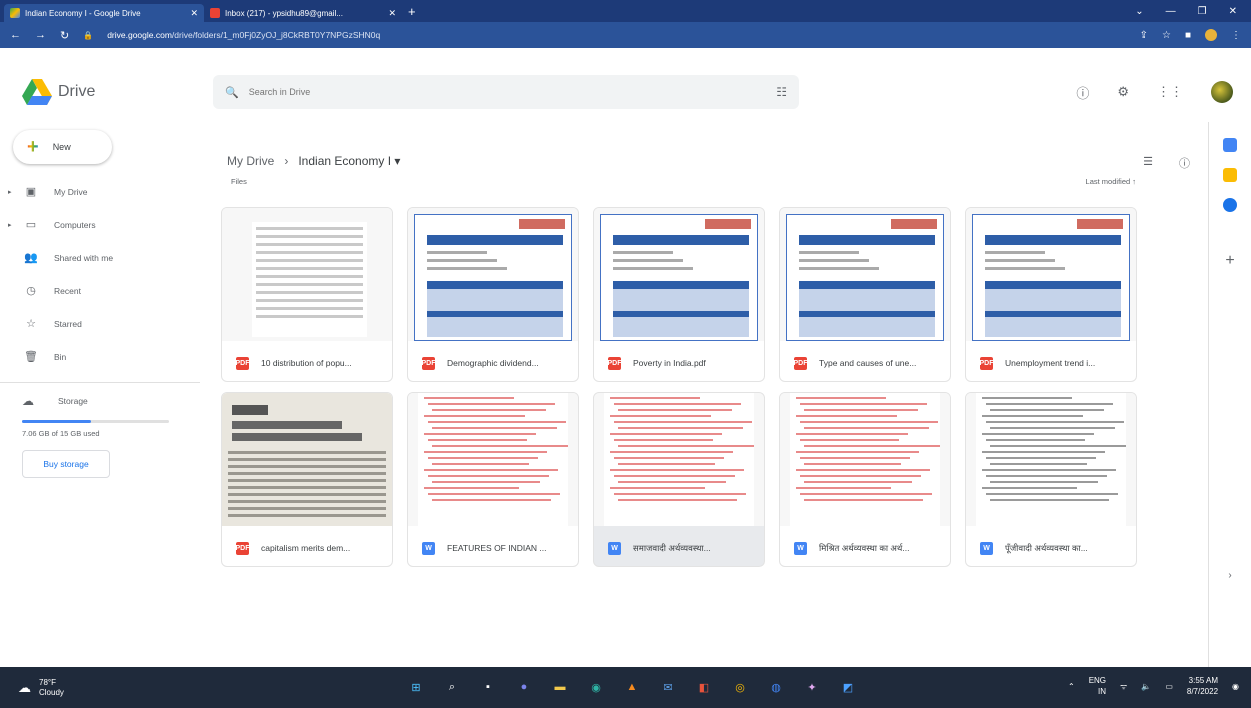 This screenshot has width=1251, height=708. I want to click on clock: 3:55 AM 8/7/2022, so click(1202, 686).